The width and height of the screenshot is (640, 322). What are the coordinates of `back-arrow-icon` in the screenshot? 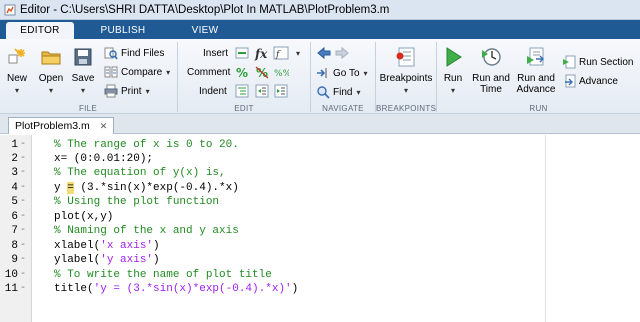 It's located at (324, 53).